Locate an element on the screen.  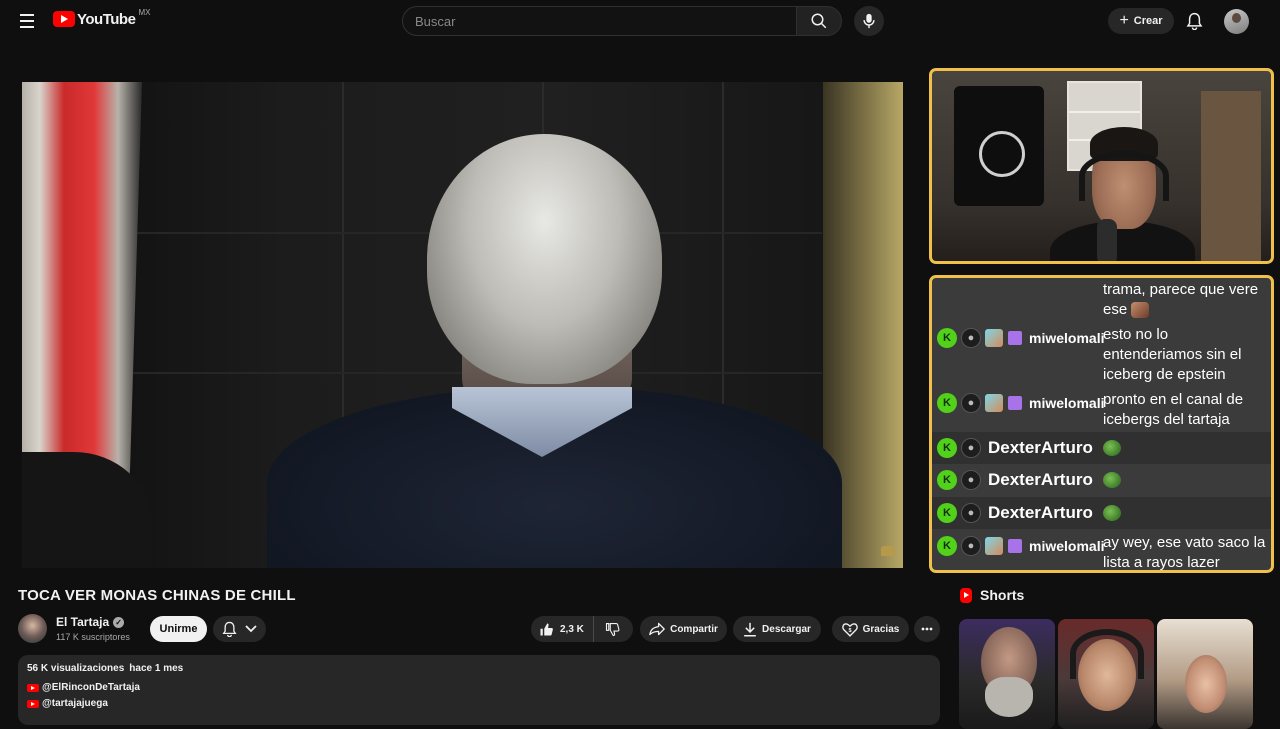
channel-avatar is located at coordinates (32, 628).